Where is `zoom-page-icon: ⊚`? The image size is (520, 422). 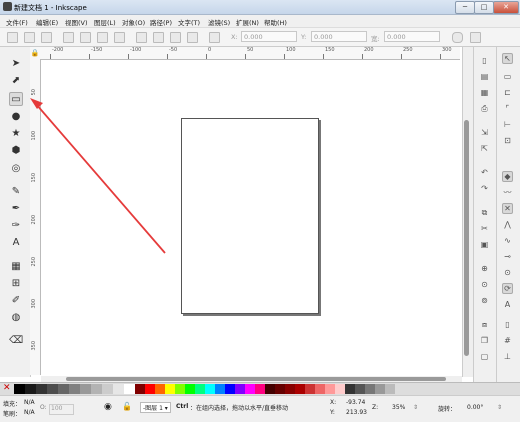
zoom-page-icon: ⊚ is located at coordinates (484, 300).